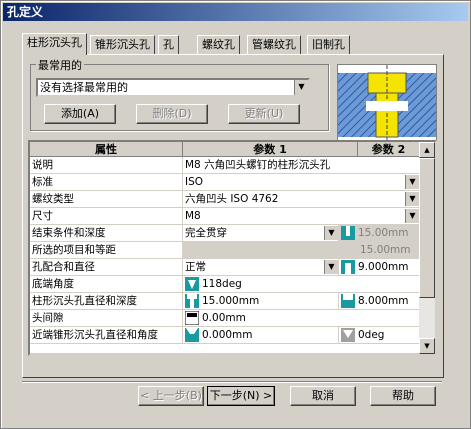  I want to click on add-button: 添加(A), so click(80, 114).